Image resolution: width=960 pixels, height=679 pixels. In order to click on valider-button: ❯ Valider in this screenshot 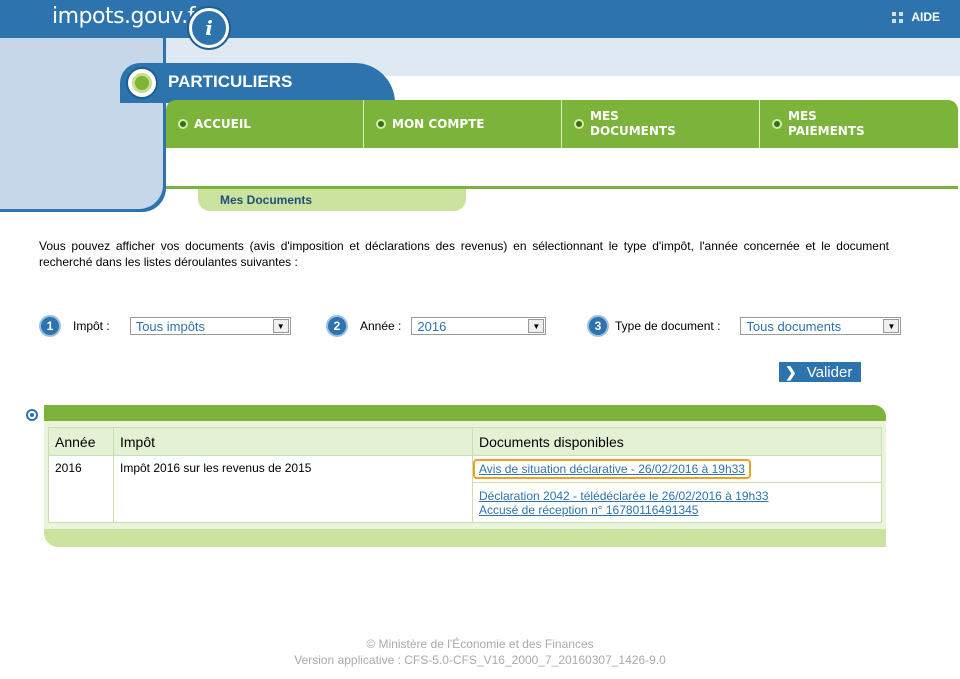, I will do `click(820, 372)`.